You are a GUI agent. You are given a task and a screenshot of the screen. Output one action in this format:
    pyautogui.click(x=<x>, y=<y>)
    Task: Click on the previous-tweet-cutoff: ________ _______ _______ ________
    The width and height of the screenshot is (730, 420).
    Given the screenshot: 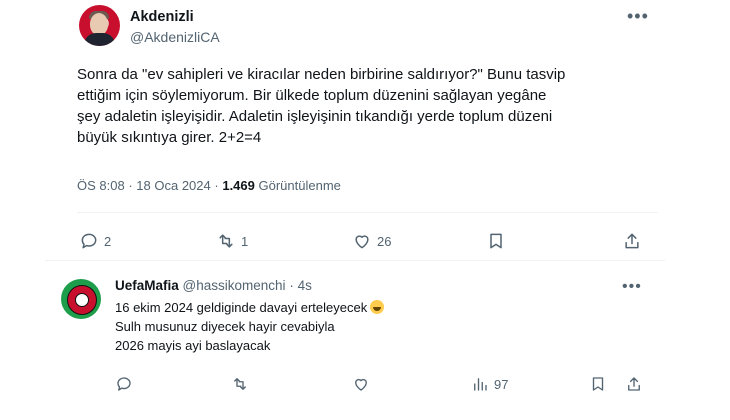 What is the action you would take?
    pyautogui.click(x=263, y=1)
    